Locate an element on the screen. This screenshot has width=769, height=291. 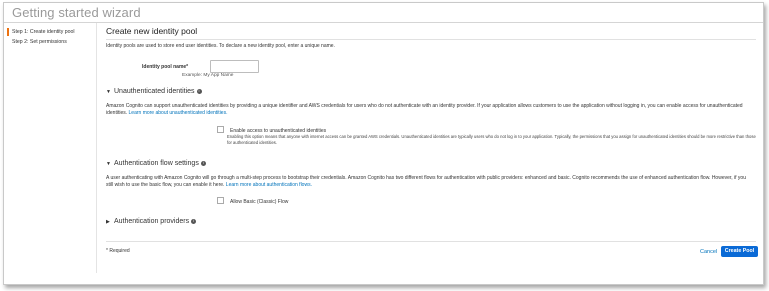
basic-flow-checkbox-label: Allow Basic (Classic) Flow is located at coordinates (259, 202).